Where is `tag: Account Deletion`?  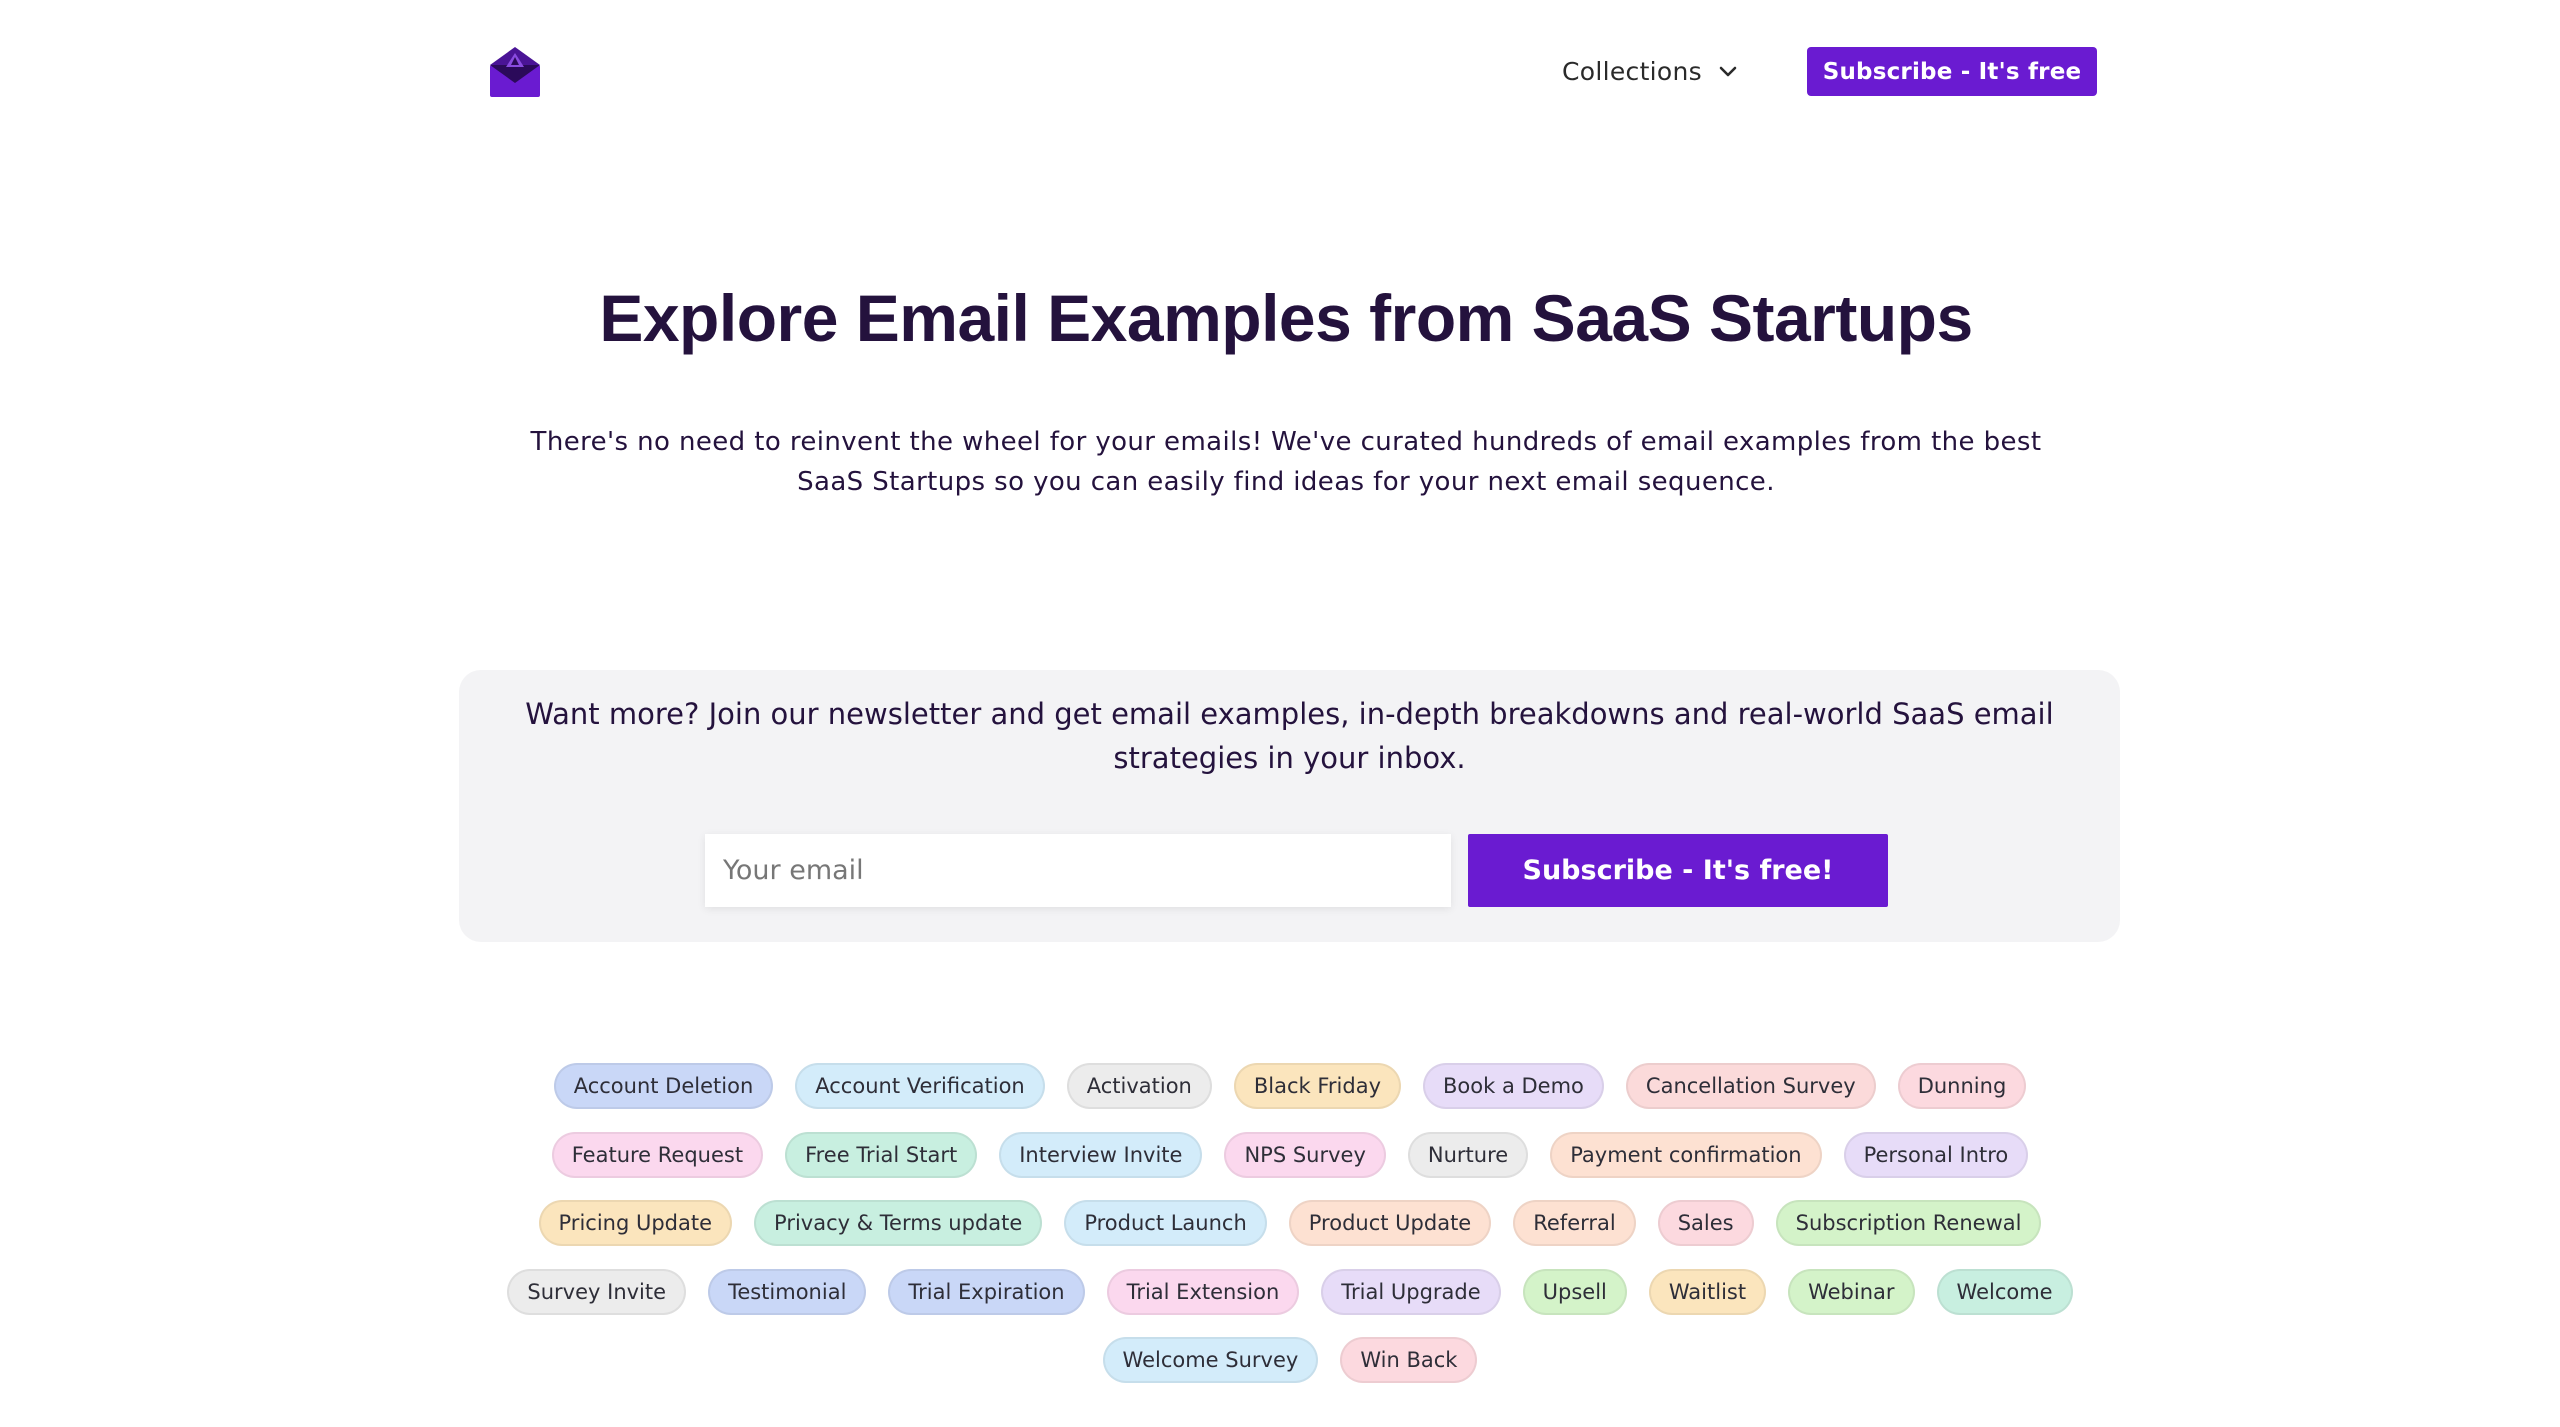
tag: Account Deletion is located at coordinates (663, 1086).